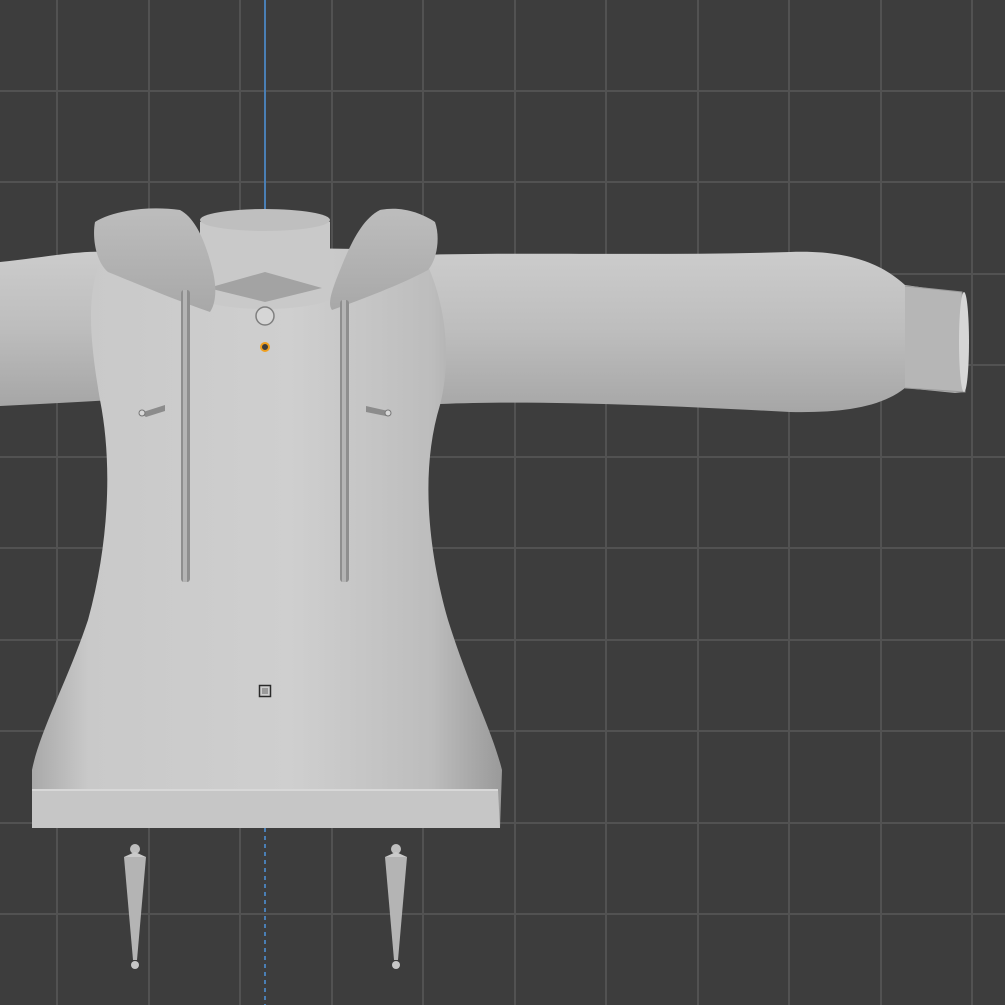 This screenshot has width=1005, height=1005. What do you see at coordinates (265, 316) in the screenshot?
I see `neck-joint-sphere` at bounding box center [265, 316].